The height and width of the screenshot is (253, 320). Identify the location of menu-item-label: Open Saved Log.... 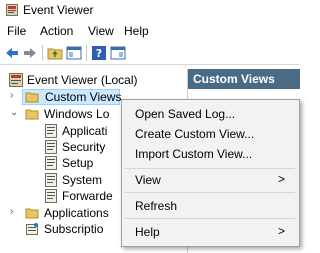
(185, 114).